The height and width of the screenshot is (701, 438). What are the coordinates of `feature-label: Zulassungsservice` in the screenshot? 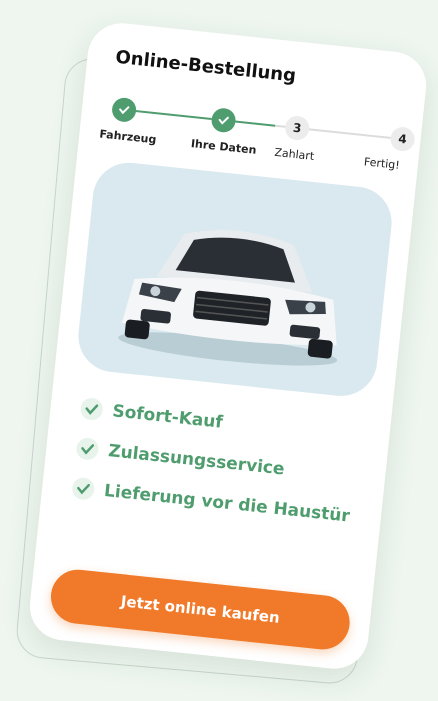 It's located at (196, 460).